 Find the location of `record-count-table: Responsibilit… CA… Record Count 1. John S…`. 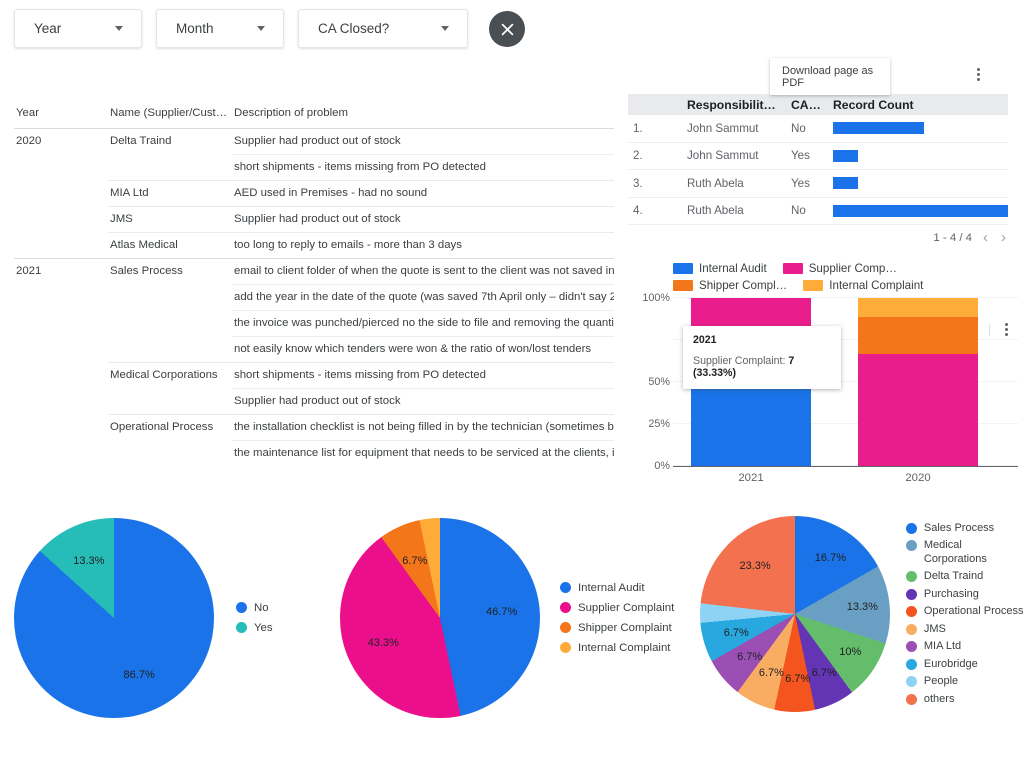

record-count-table: Responsibilit… CA… Record Count 1. John S… is located at coordinates (818, 215).